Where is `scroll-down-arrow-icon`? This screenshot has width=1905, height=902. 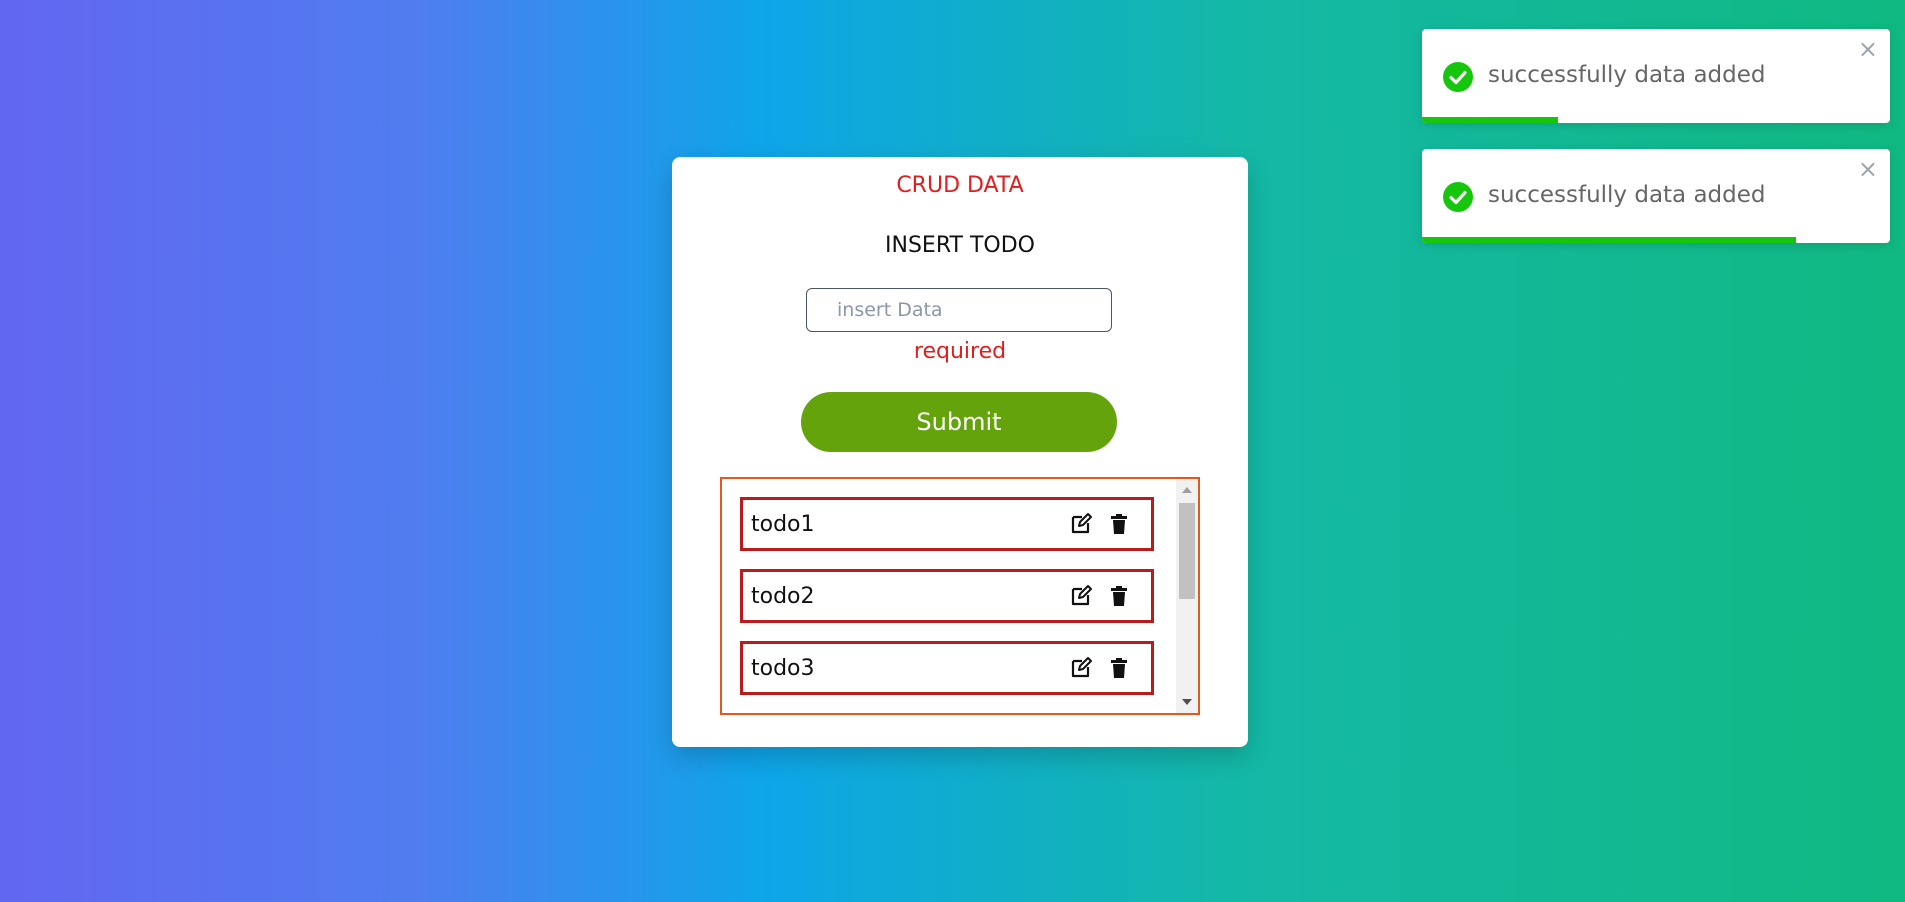 scroll-down-arrow-icon is located at coordinates (1187, 702).